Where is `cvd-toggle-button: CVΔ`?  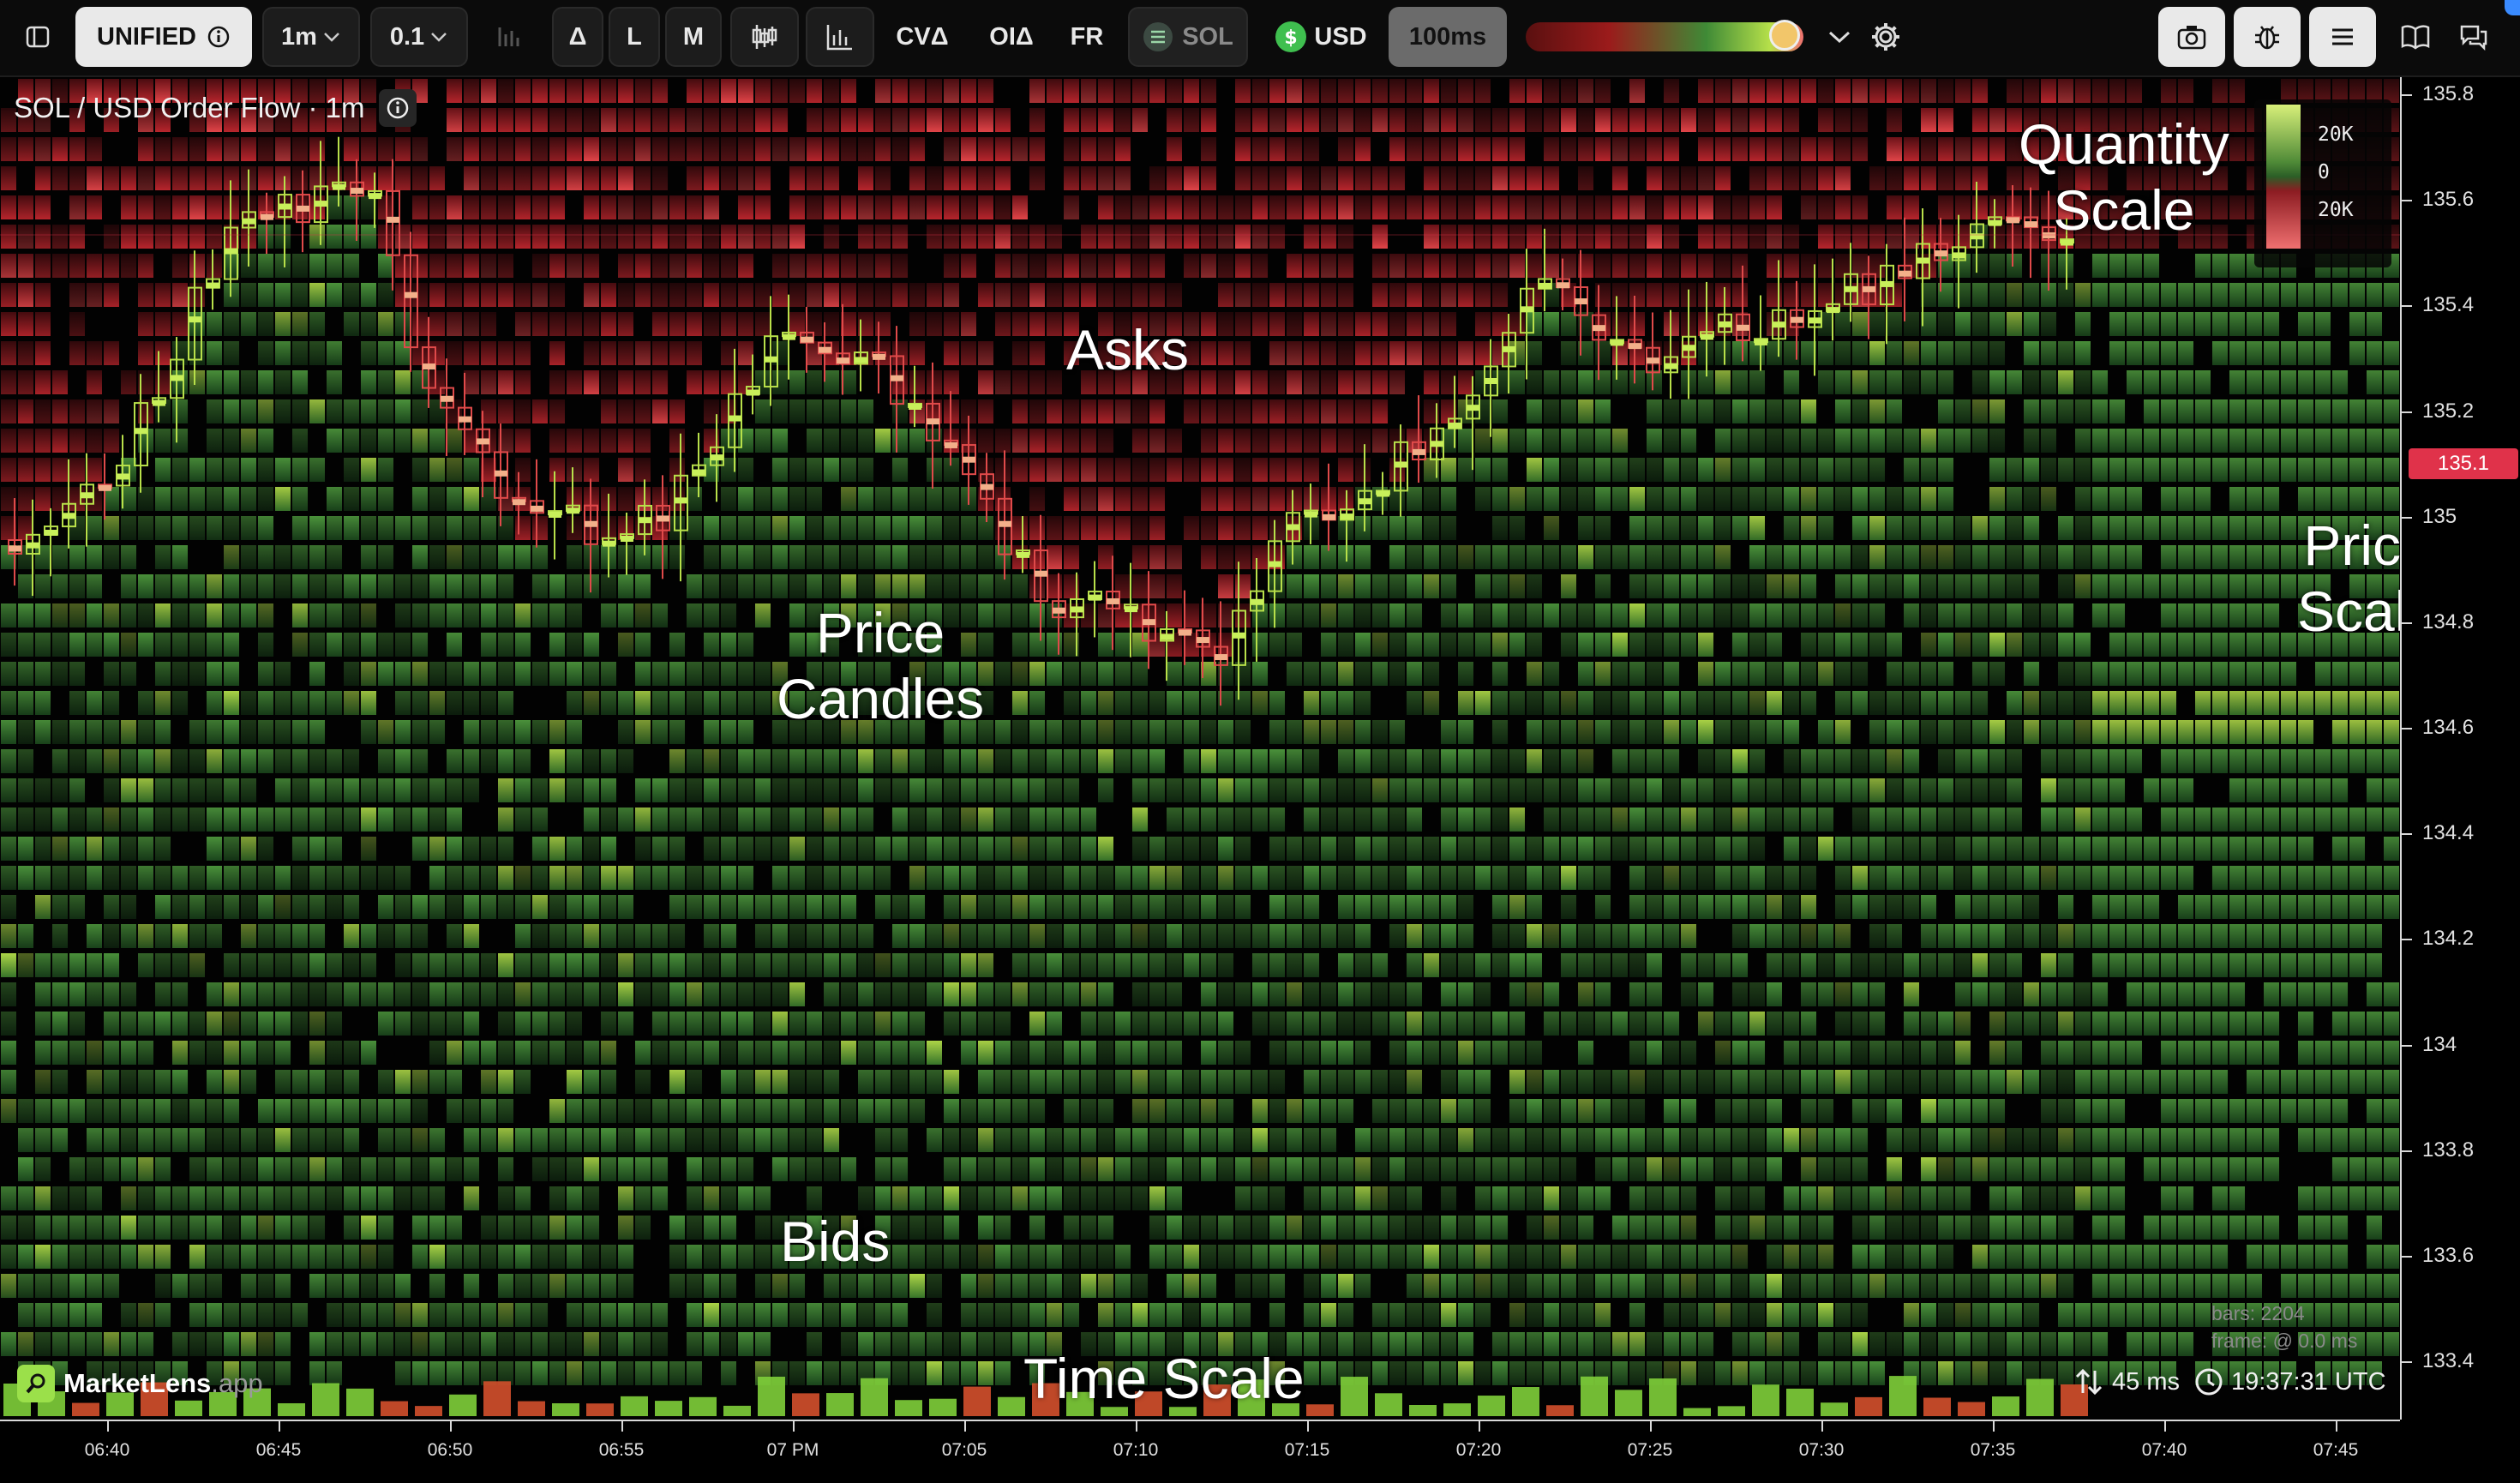
cvd-toggle-button: CVΔ is located at coordinates (922, 37).